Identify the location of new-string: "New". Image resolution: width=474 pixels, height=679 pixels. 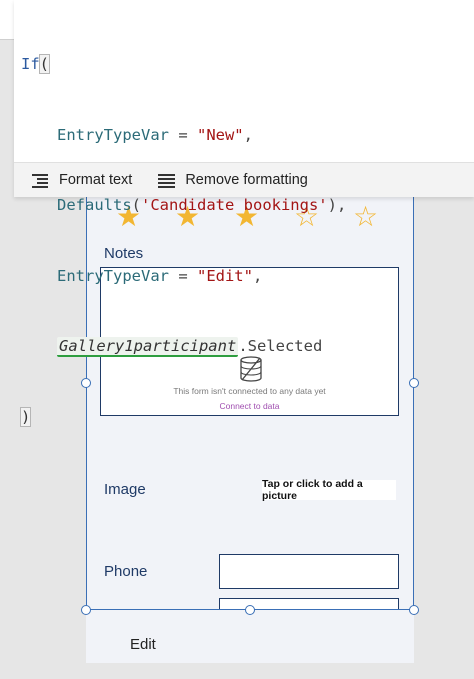
(220, 134).